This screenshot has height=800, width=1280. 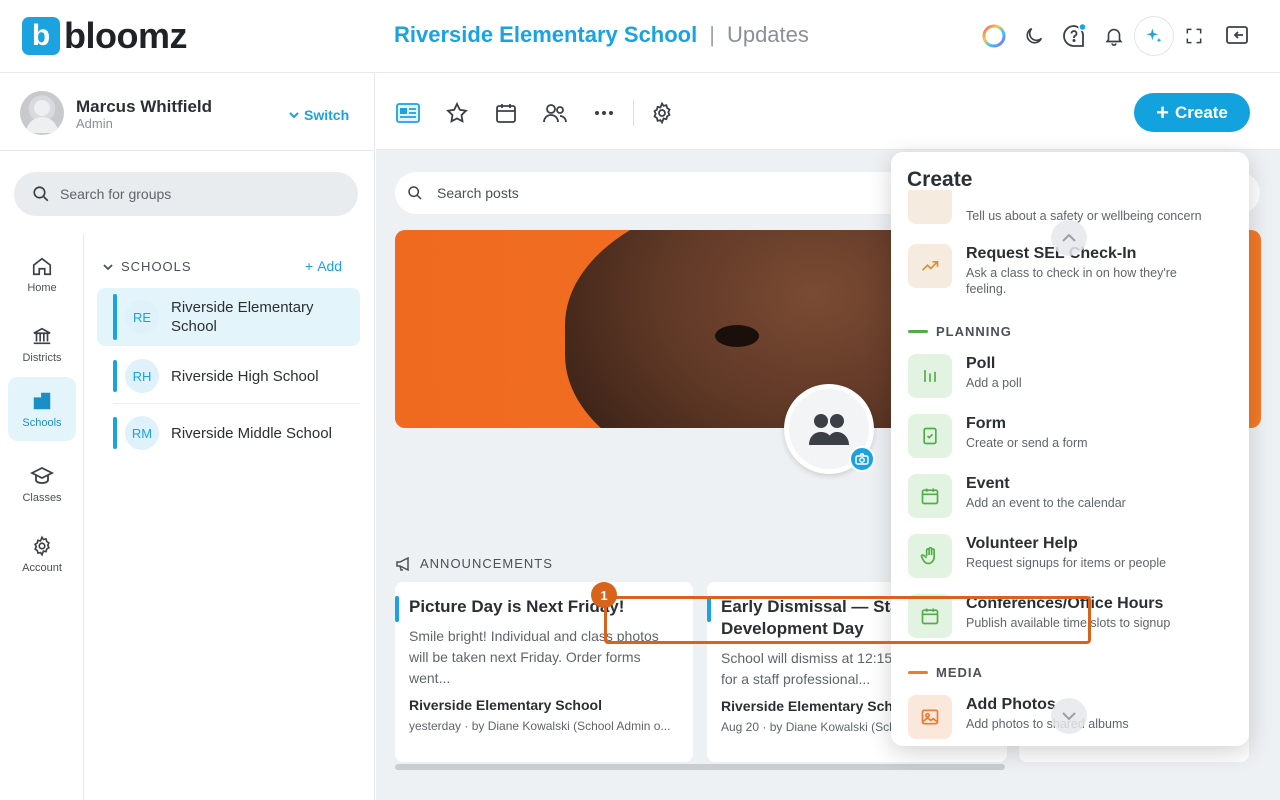 I want to click on dark-mode-moon-icon, so click(x=1034, y=36).